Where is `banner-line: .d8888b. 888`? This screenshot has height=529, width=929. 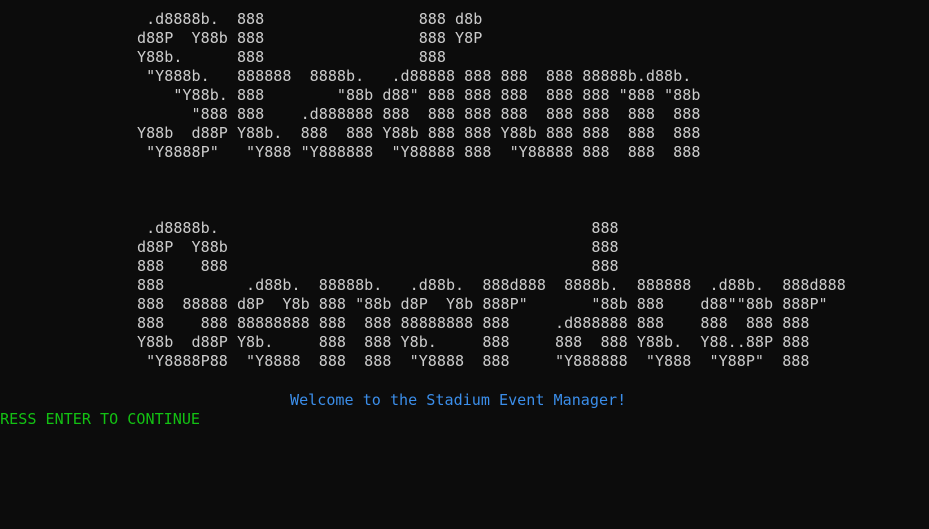
banner-line: .d8888b. 888 is located at coordinates (378, 228).